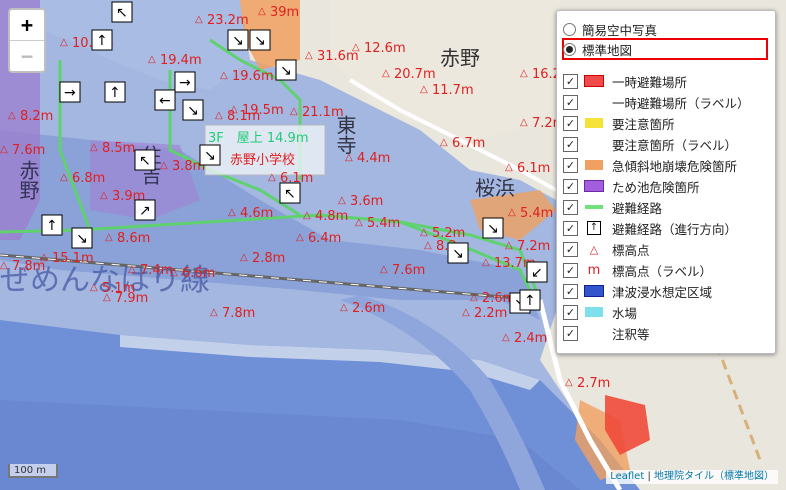 This screenshot has height=490, width=786. What do you see at coordinates (625, 81) in the screenshot?
I see `overlay-row: ✓ 一時避難場所` at bounding box center [625, 81].